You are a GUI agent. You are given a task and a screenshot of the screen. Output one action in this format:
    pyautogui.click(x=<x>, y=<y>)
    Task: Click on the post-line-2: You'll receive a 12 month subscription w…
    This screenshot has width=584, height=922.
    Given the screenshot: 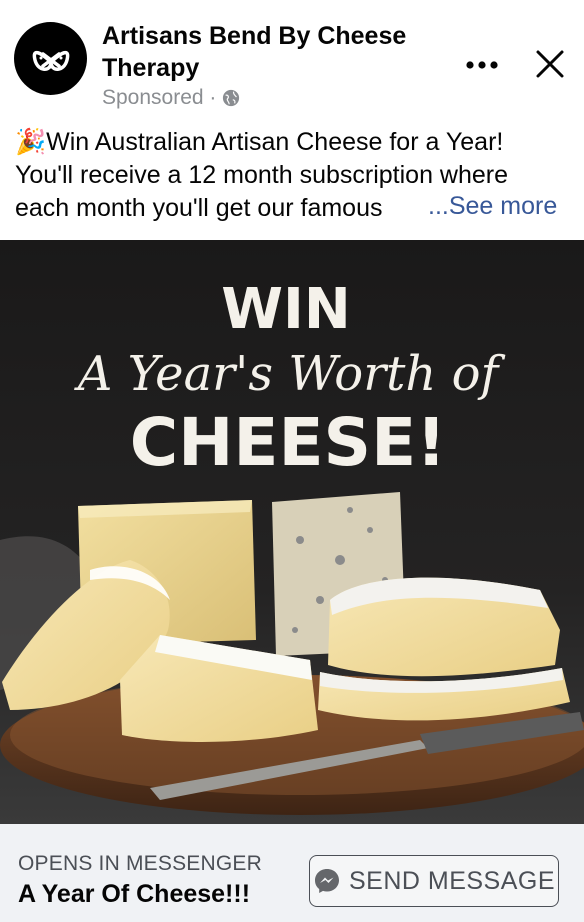 What is the action you would take?
    pyautogui.click(x=262, y=175)
    